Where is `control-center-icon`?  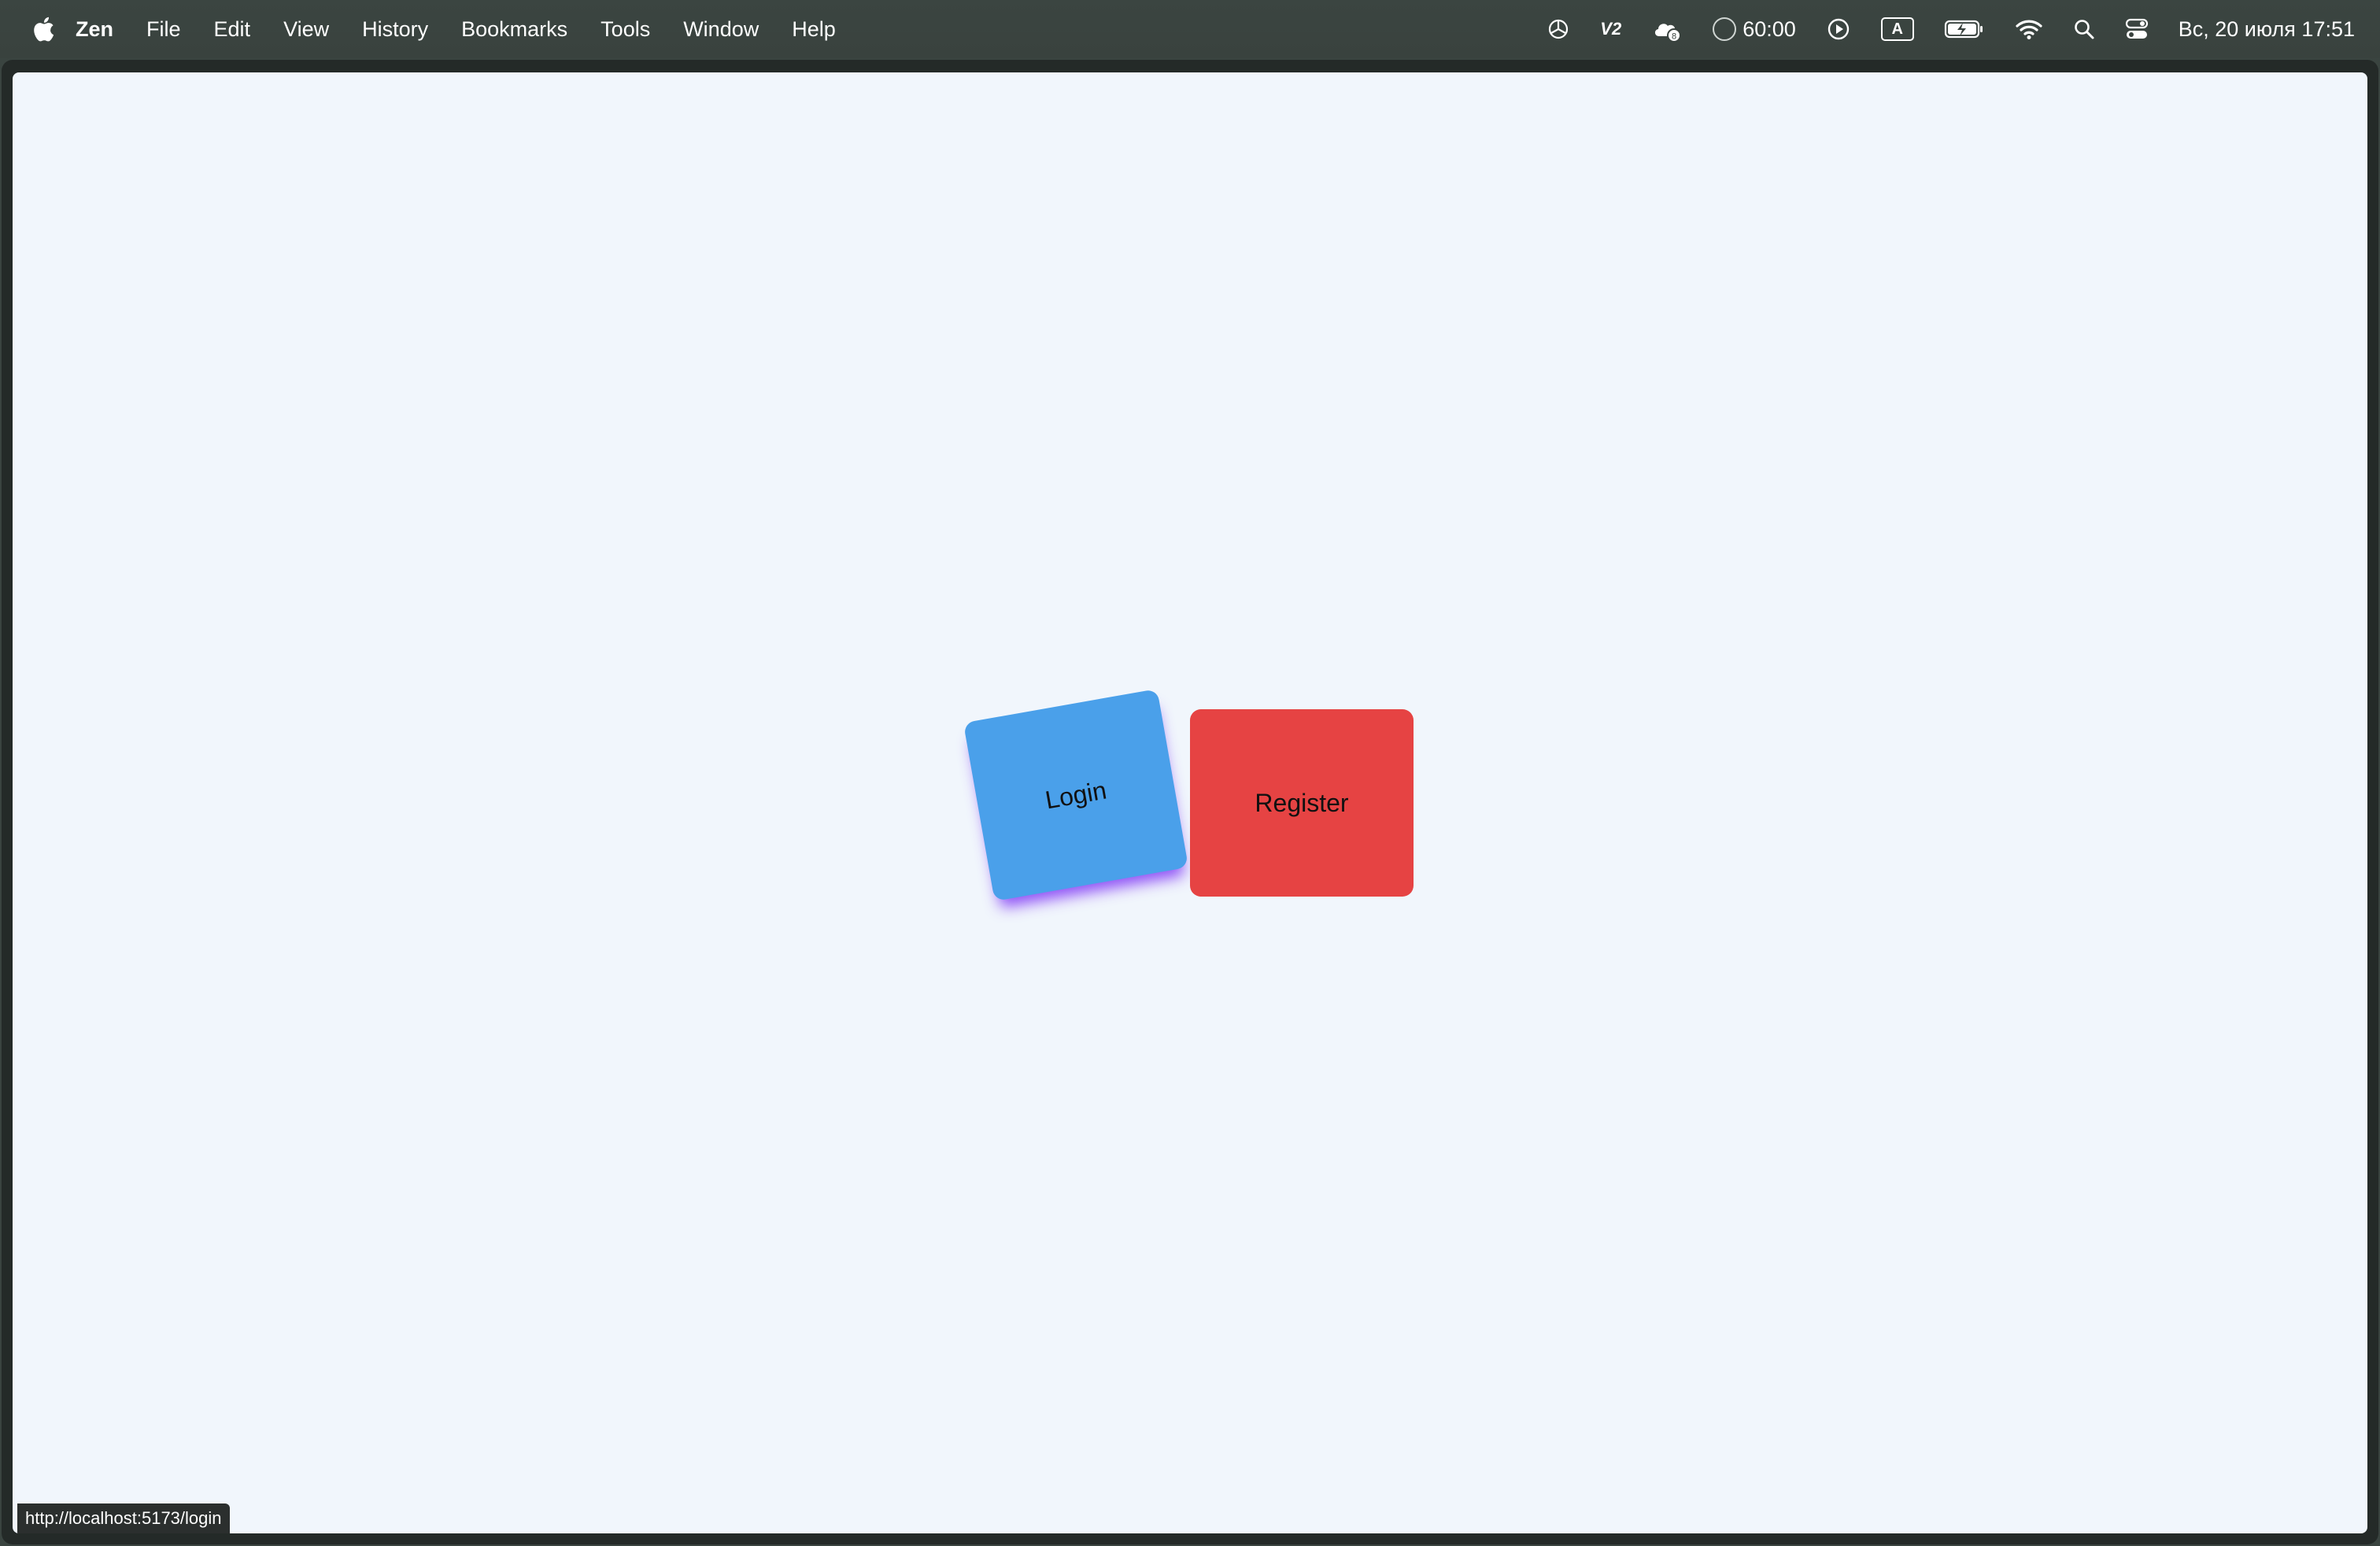 control-center-icon is located at coordinates (2137, 29).